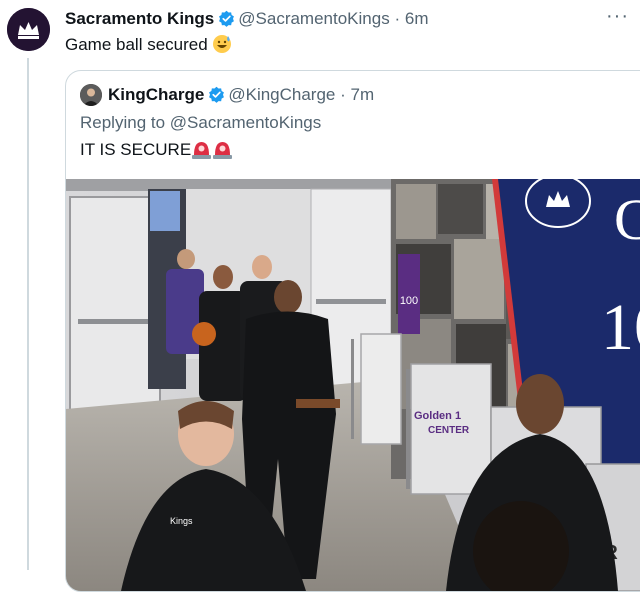  I want to click on tweet-header: Sacramento Kings @SacramentoKings · 6m, so click(246, 19).